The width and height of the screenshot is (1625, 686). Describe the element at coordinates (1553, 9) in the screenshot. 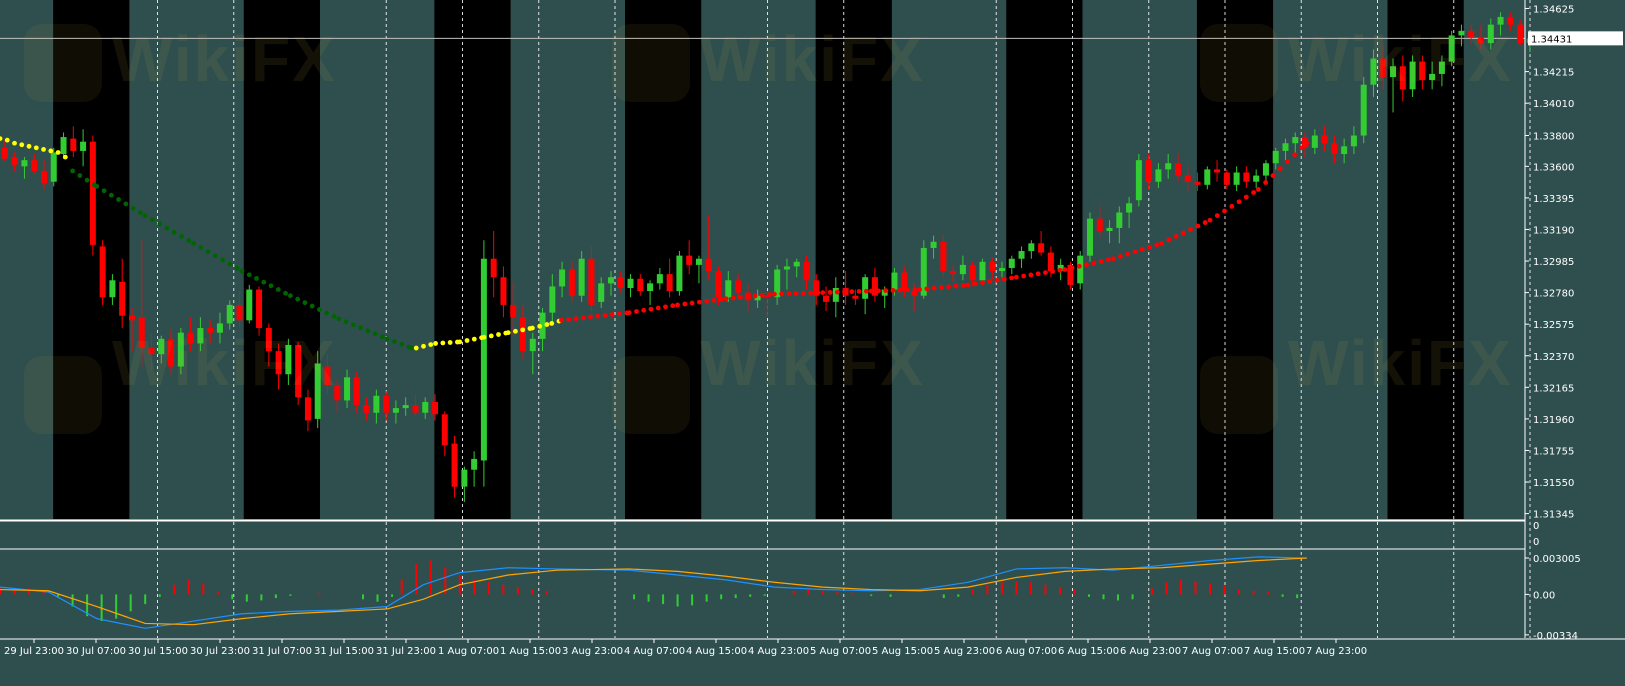

I see `price-tick-label: 1.34625` at that location.